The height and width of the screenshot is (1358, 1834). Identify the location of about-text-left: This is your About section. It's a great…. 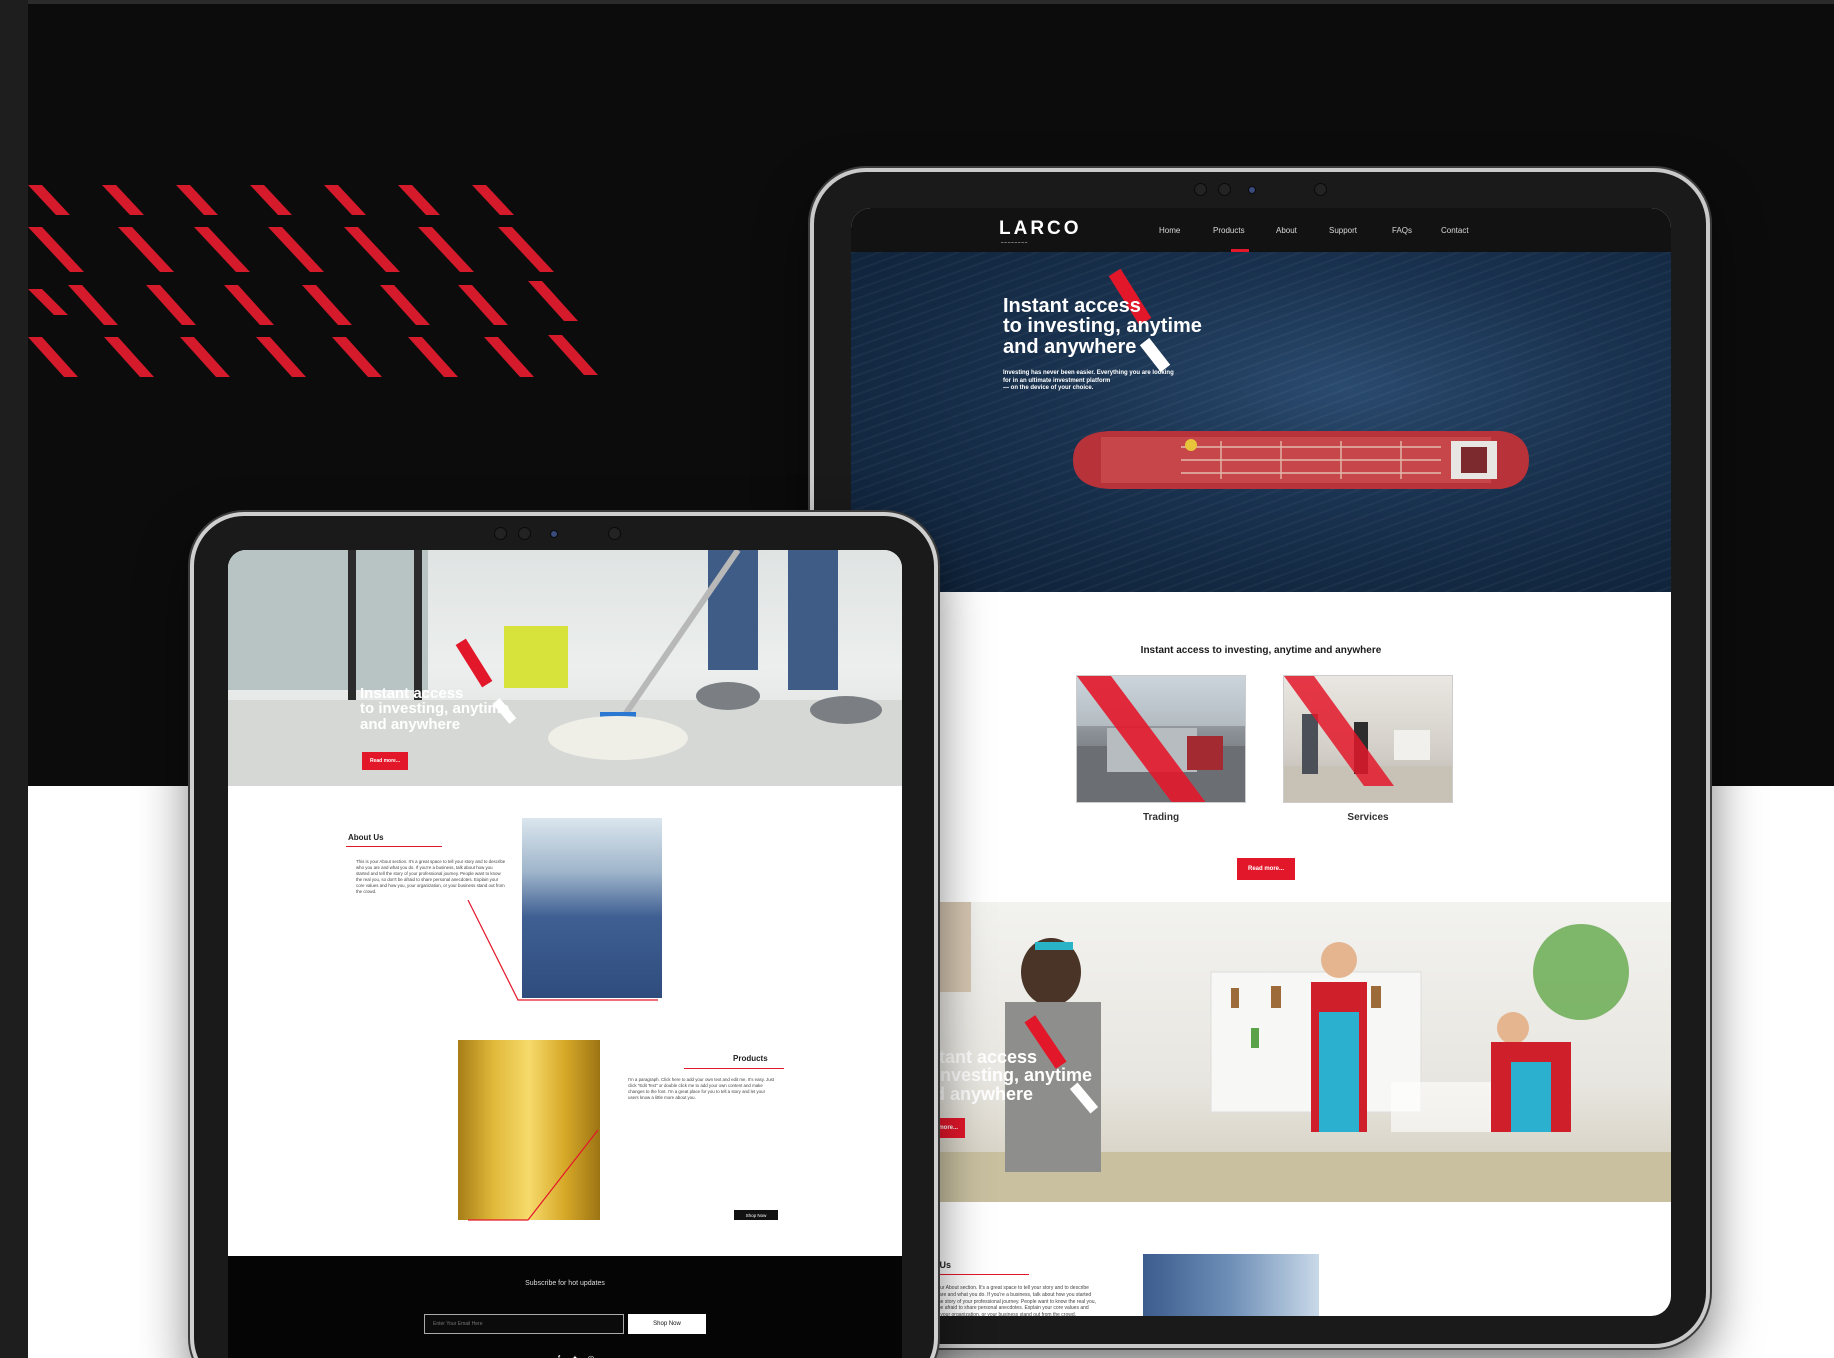
(431, 876).